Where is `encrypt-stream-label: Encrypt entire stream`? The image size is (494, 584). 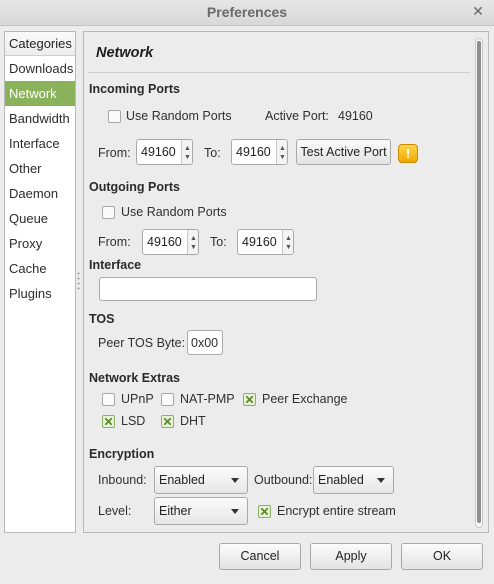
encrypt-stream-label: Encrypt entire stream is located at coordinates (336, 511).